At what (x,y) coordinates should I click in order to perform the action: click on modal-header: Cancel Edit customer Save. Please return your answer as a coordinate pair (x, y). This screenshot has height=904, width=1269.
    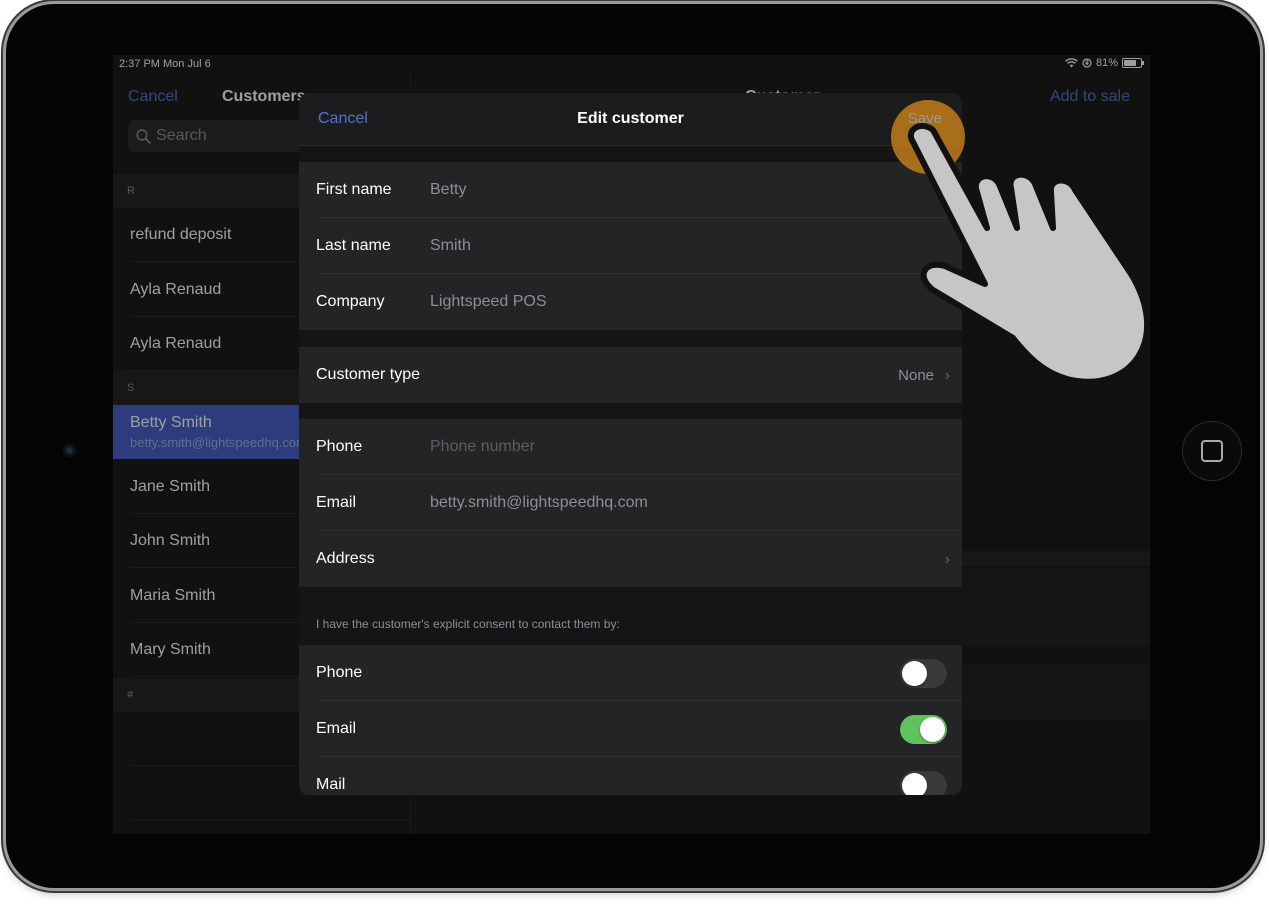
    Looking at the image, I should click on (630, 119).